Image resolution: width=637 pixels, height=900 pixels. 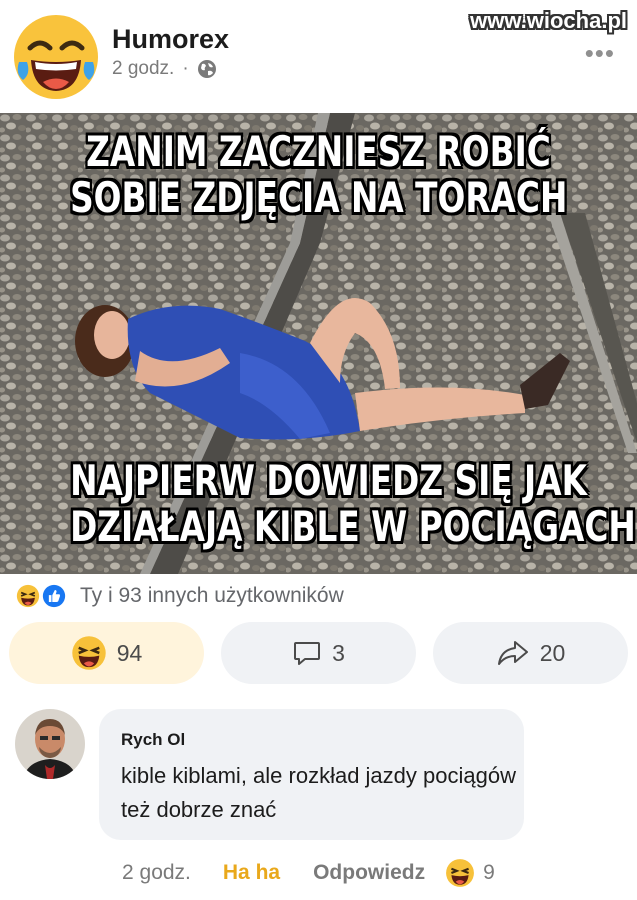 I want to click on reactions-summary-text: Ty i 93 innych użytkowników, so click(x=212, y=595).